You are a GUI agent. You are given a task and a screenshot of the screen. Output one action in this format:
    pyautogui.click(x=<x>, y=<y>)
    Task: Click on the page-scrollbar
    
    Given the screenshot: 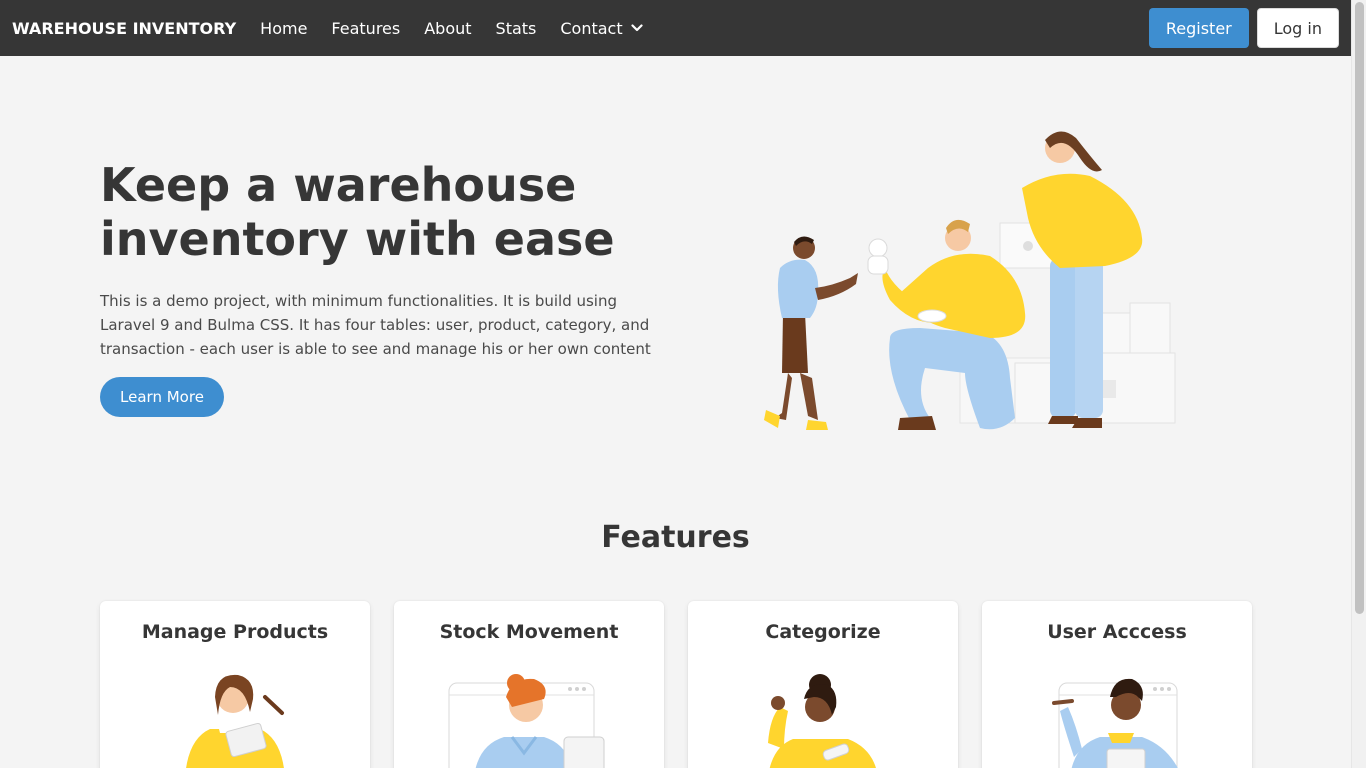 What is the action you would take?
    pyautogui.click(x=1358, y=384)
    